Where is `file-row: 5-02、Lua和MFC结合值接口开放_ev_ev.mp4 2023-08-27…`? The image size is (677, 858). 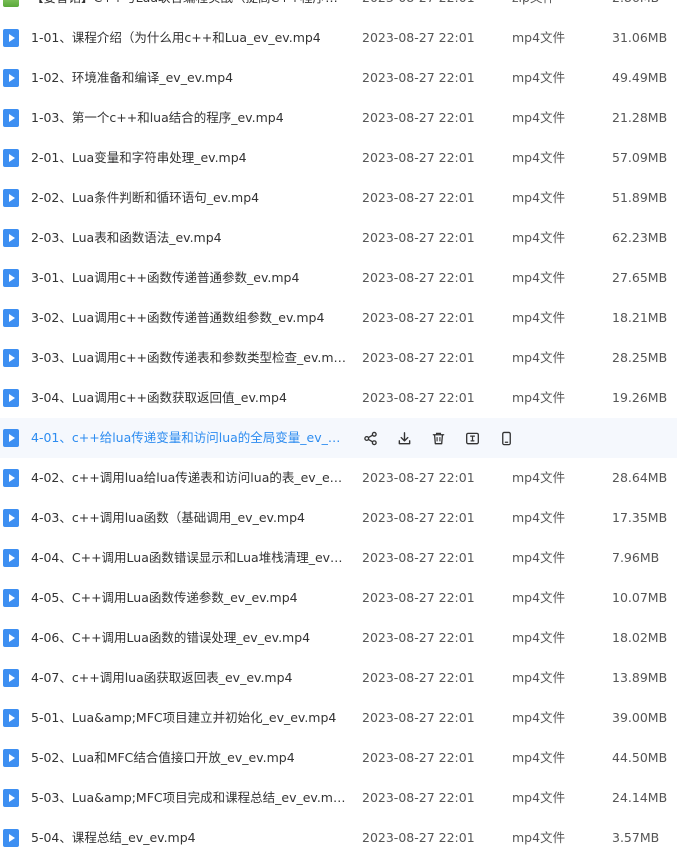
file-row: 5-02、Lua和MFC结合值接口开放_ev_ev.mp4 2023-08-27… is located at coordinates (338, 758).